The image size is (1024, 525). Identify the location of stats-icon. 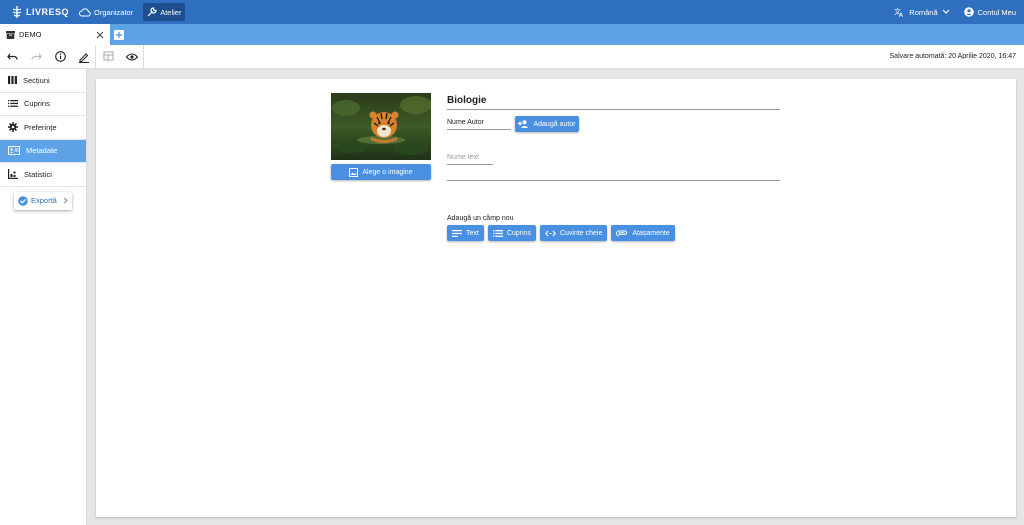
(13, 174).